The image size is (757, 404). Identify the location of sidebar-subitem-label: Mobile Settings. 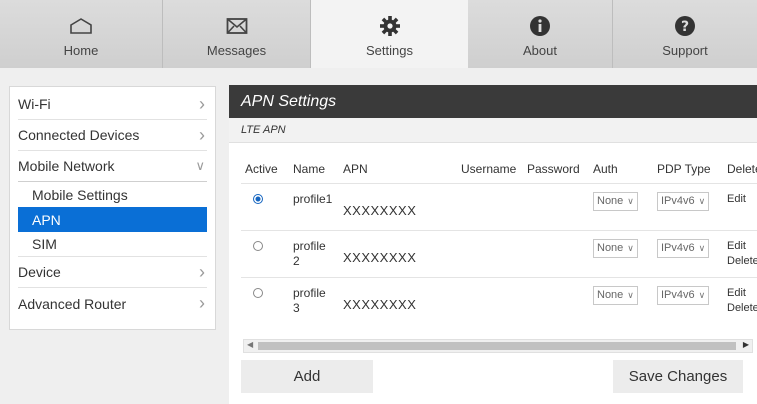
(80, 194).